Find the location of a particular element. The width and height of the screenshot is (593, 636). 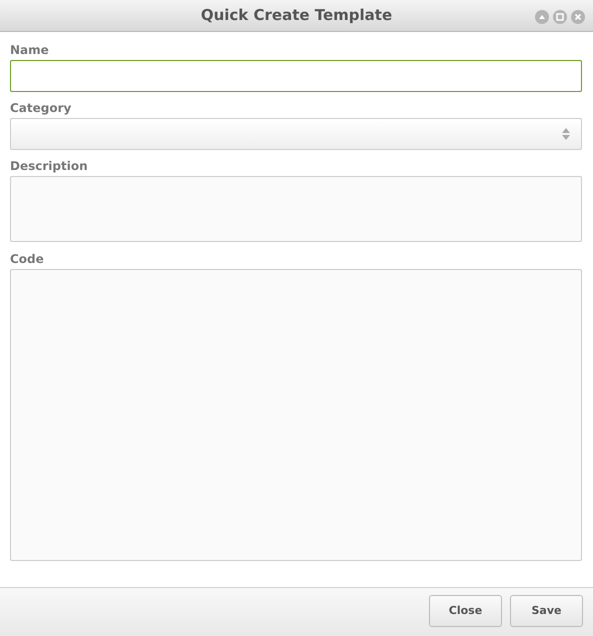

sort-arrows-icon is located at coordinates (566, 134).